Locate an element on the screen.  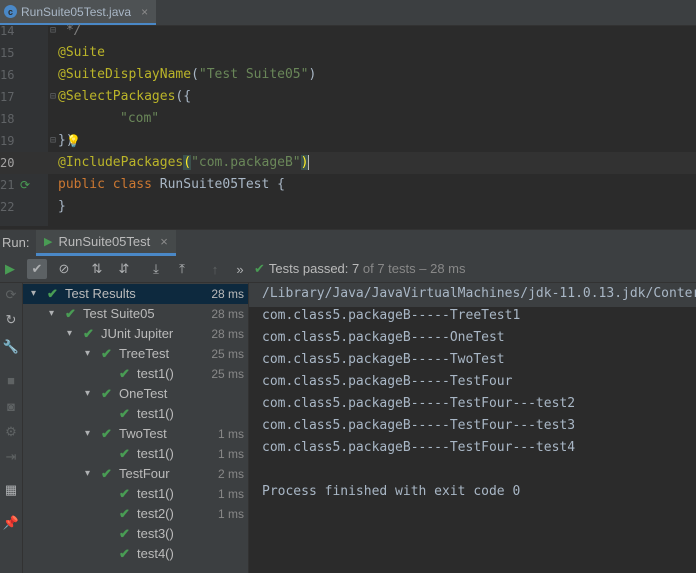
string-literal: "com.packageB" is located at coordinates (246, 162).